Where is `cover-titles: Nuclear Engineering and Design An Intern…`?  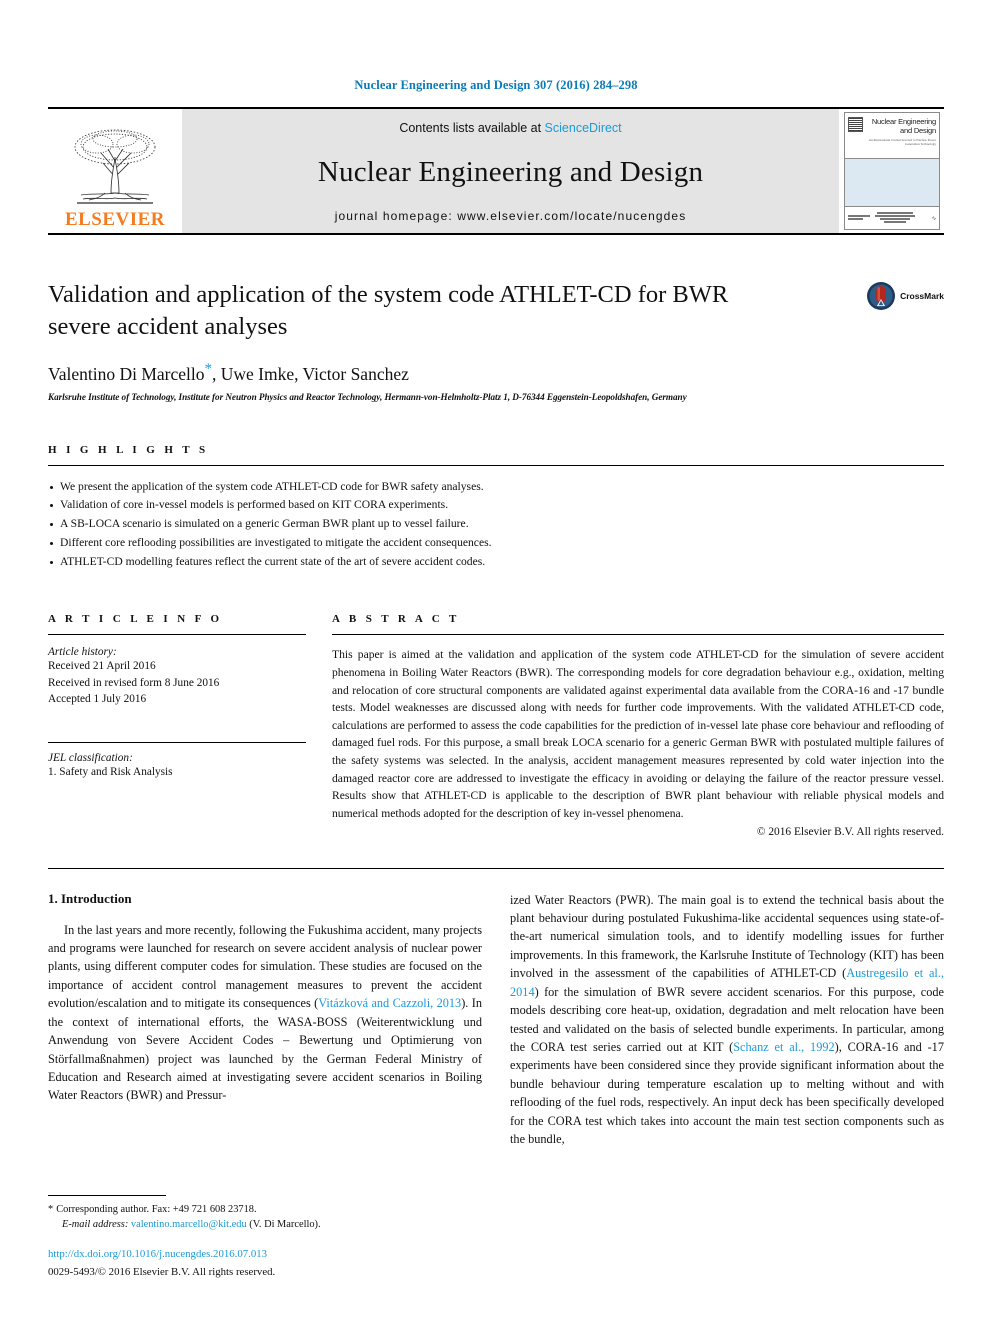
cover-titles: Nuclear Engineering and Design An Intern… is located at coordinates (901, 137).